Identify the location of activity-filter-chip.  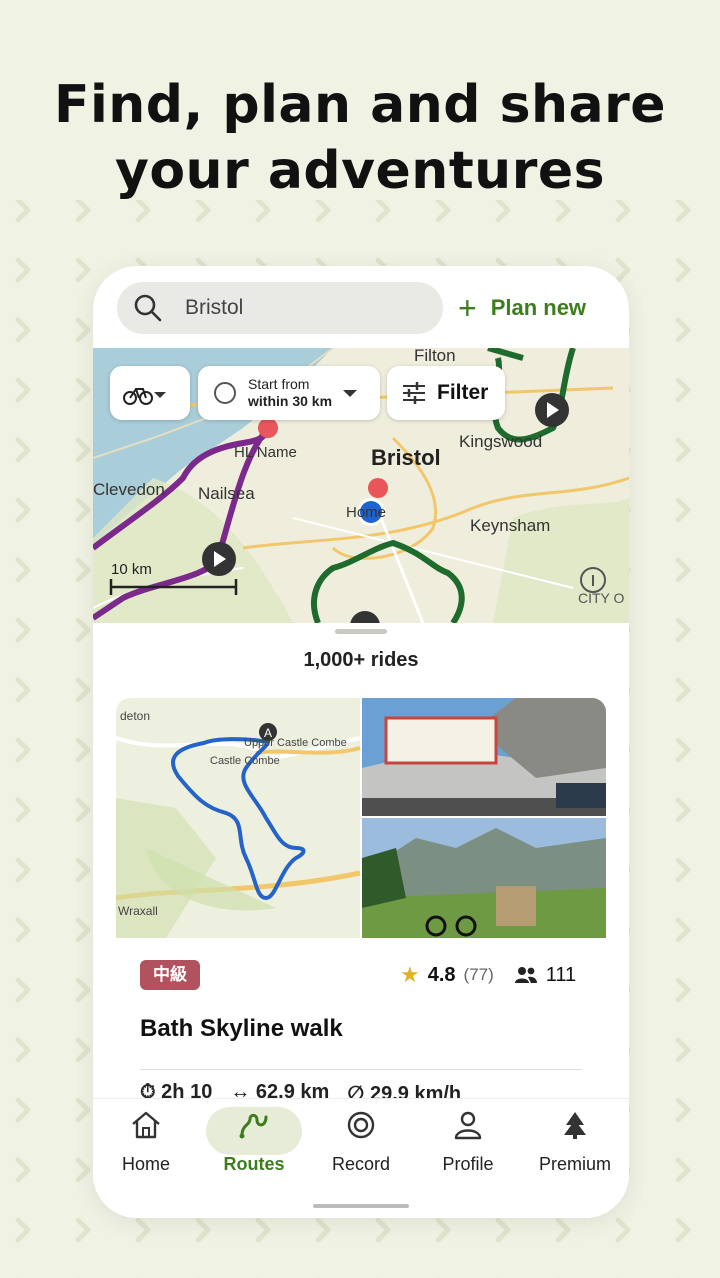
(150, 393).